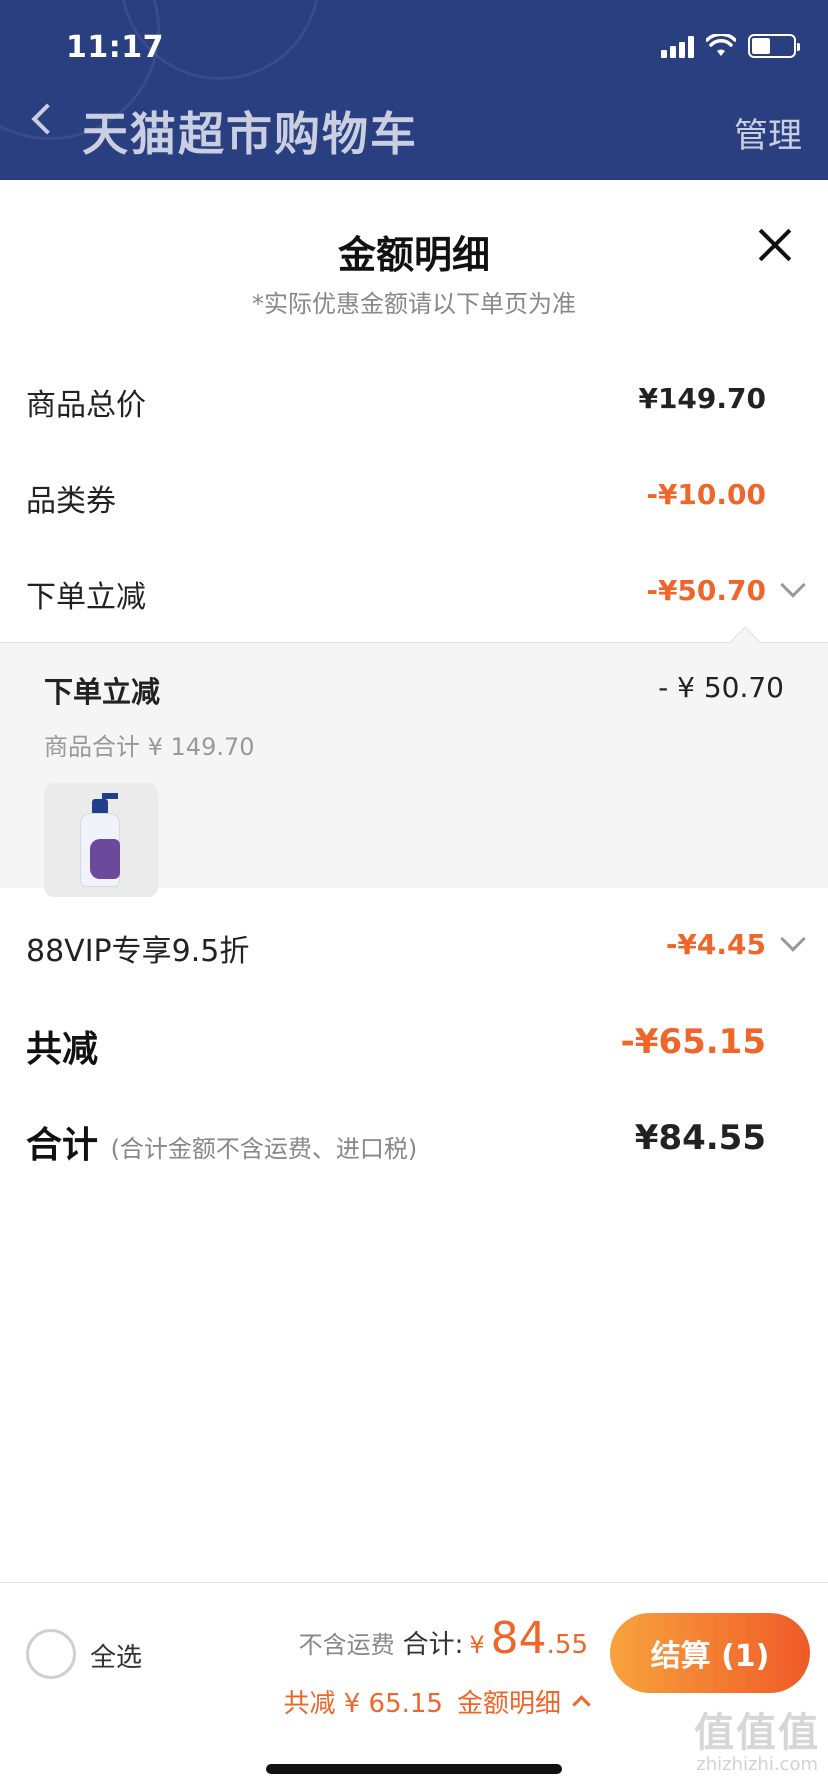  I want to click on shampoo-bottle-icon, so click(100, 840).